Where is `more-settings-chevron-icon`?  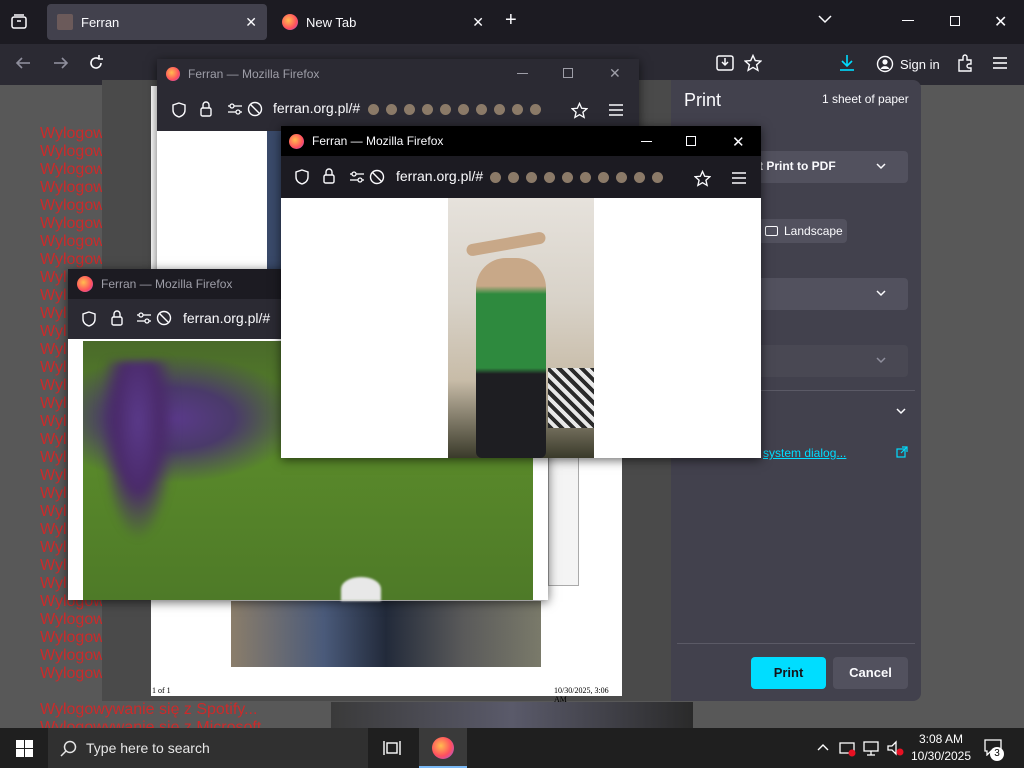
more-settings-chevron-icon is located at coordinates (901, 411).